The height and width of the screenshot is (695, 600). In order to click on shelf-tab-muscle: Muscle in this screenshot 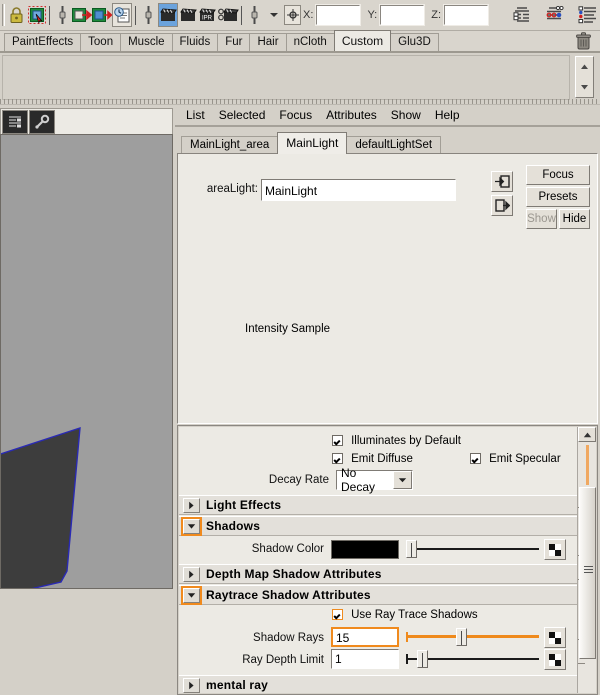, I will do `click(146, 42)`.